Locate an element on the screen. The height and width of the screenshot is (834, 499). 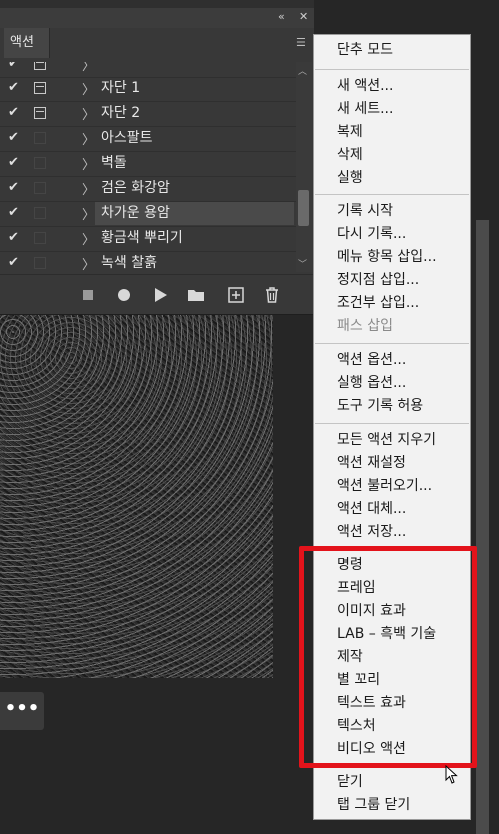
action-row: ✔ 〉 녹색 찰흙 is located at coordinates (148, 262).